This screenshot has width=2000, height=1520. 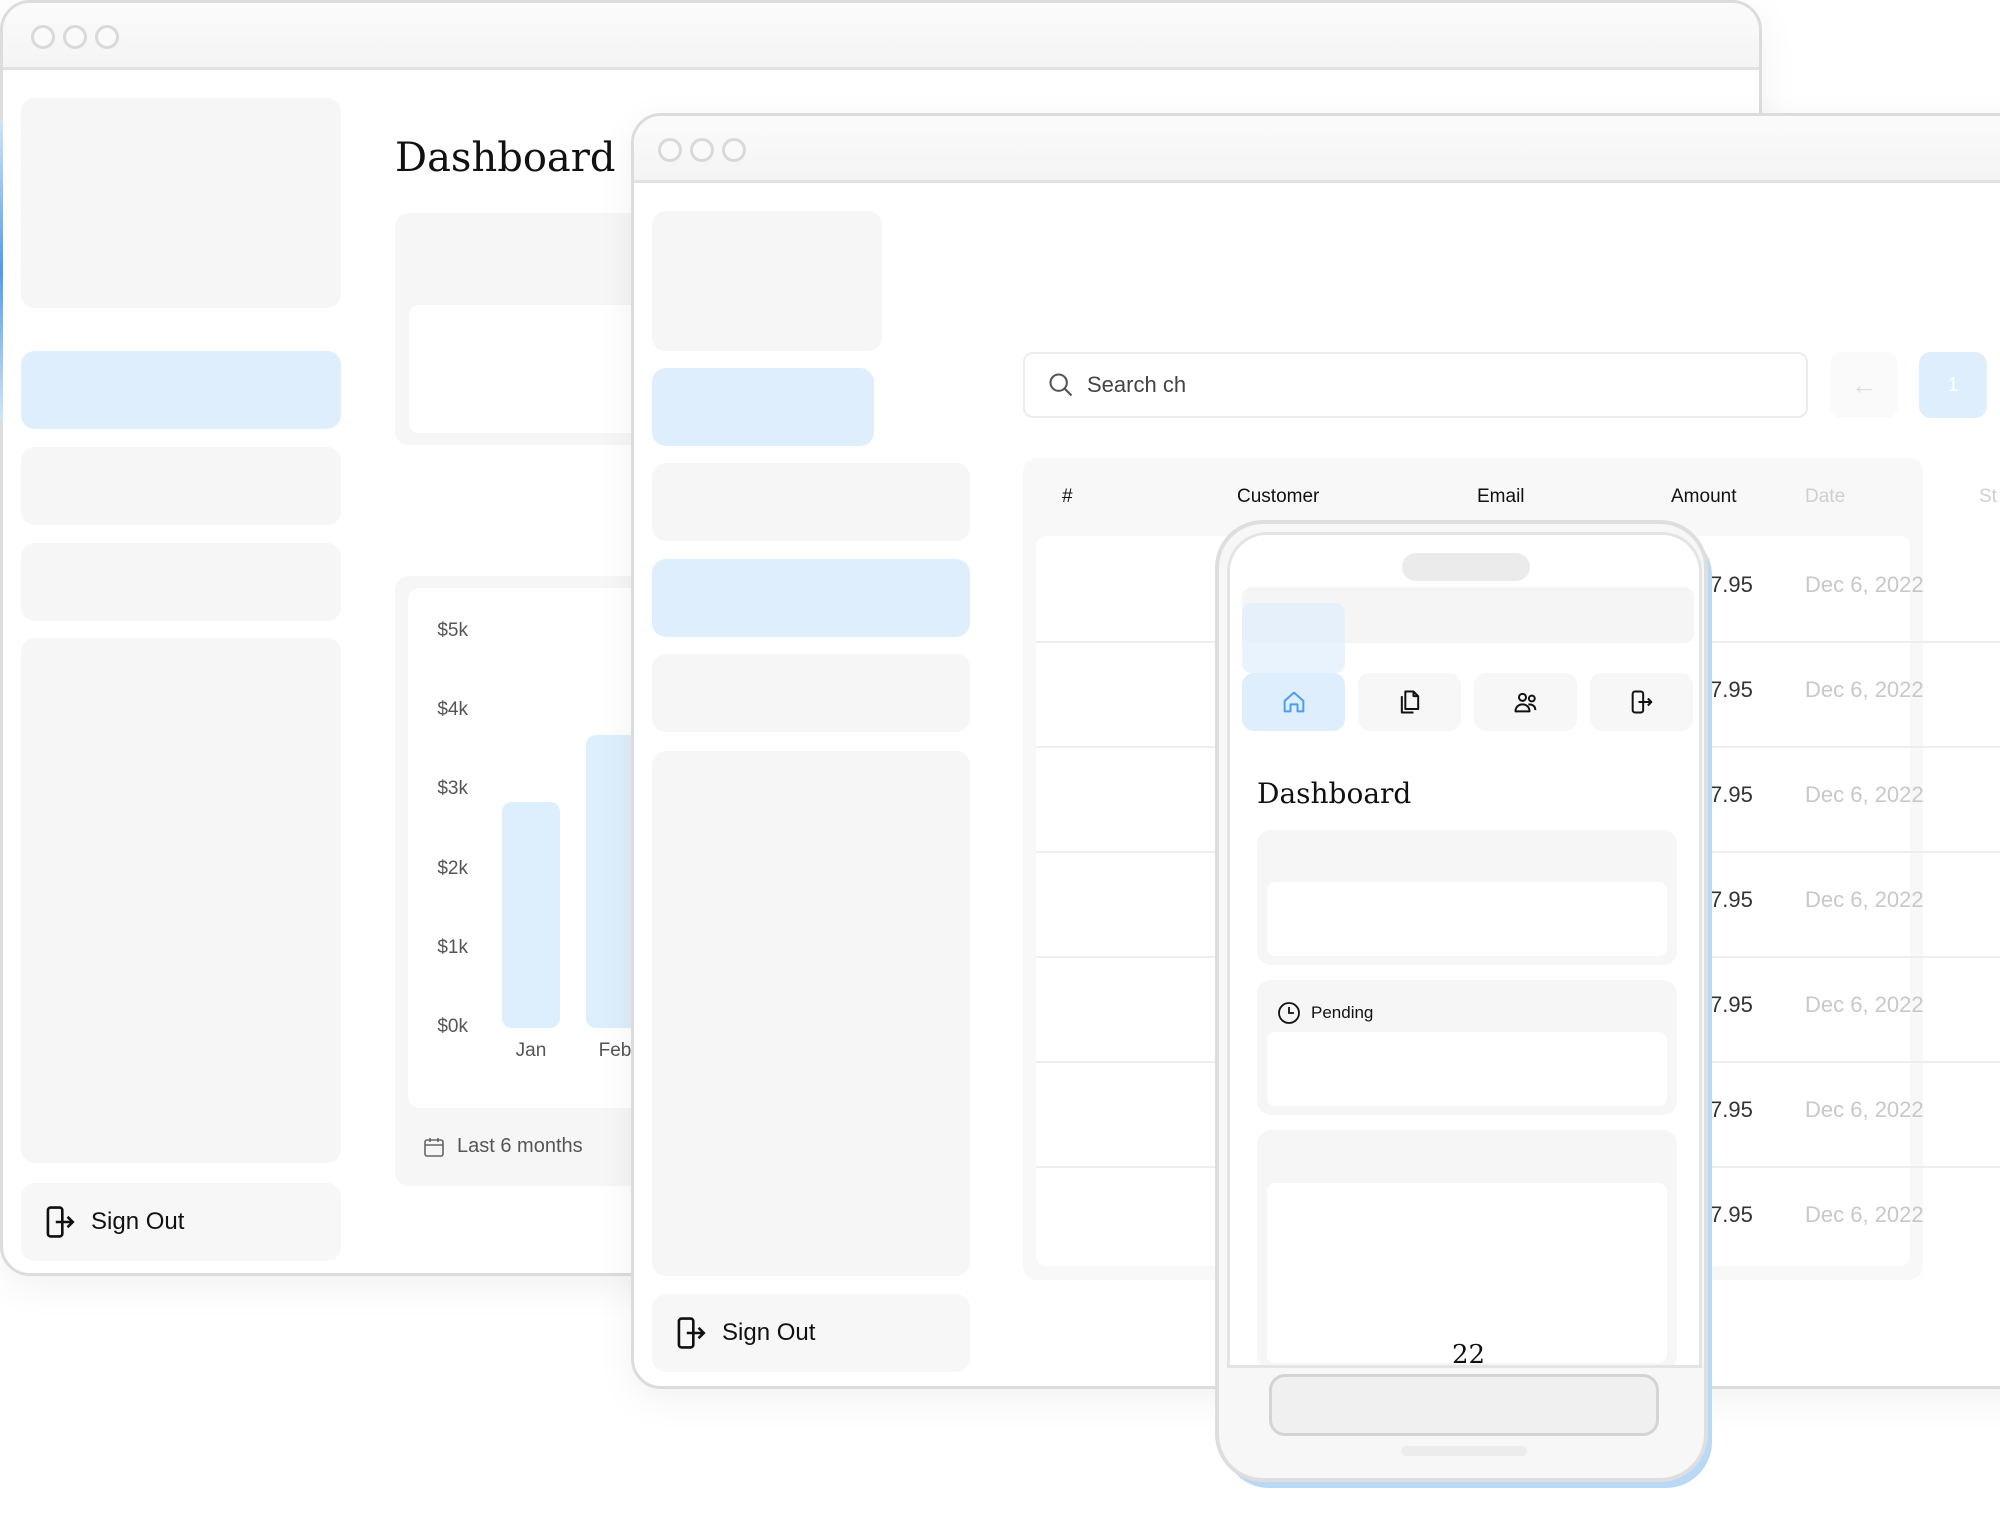 I want to click on y-tick-label: $4k, so click(x=452, y=710).